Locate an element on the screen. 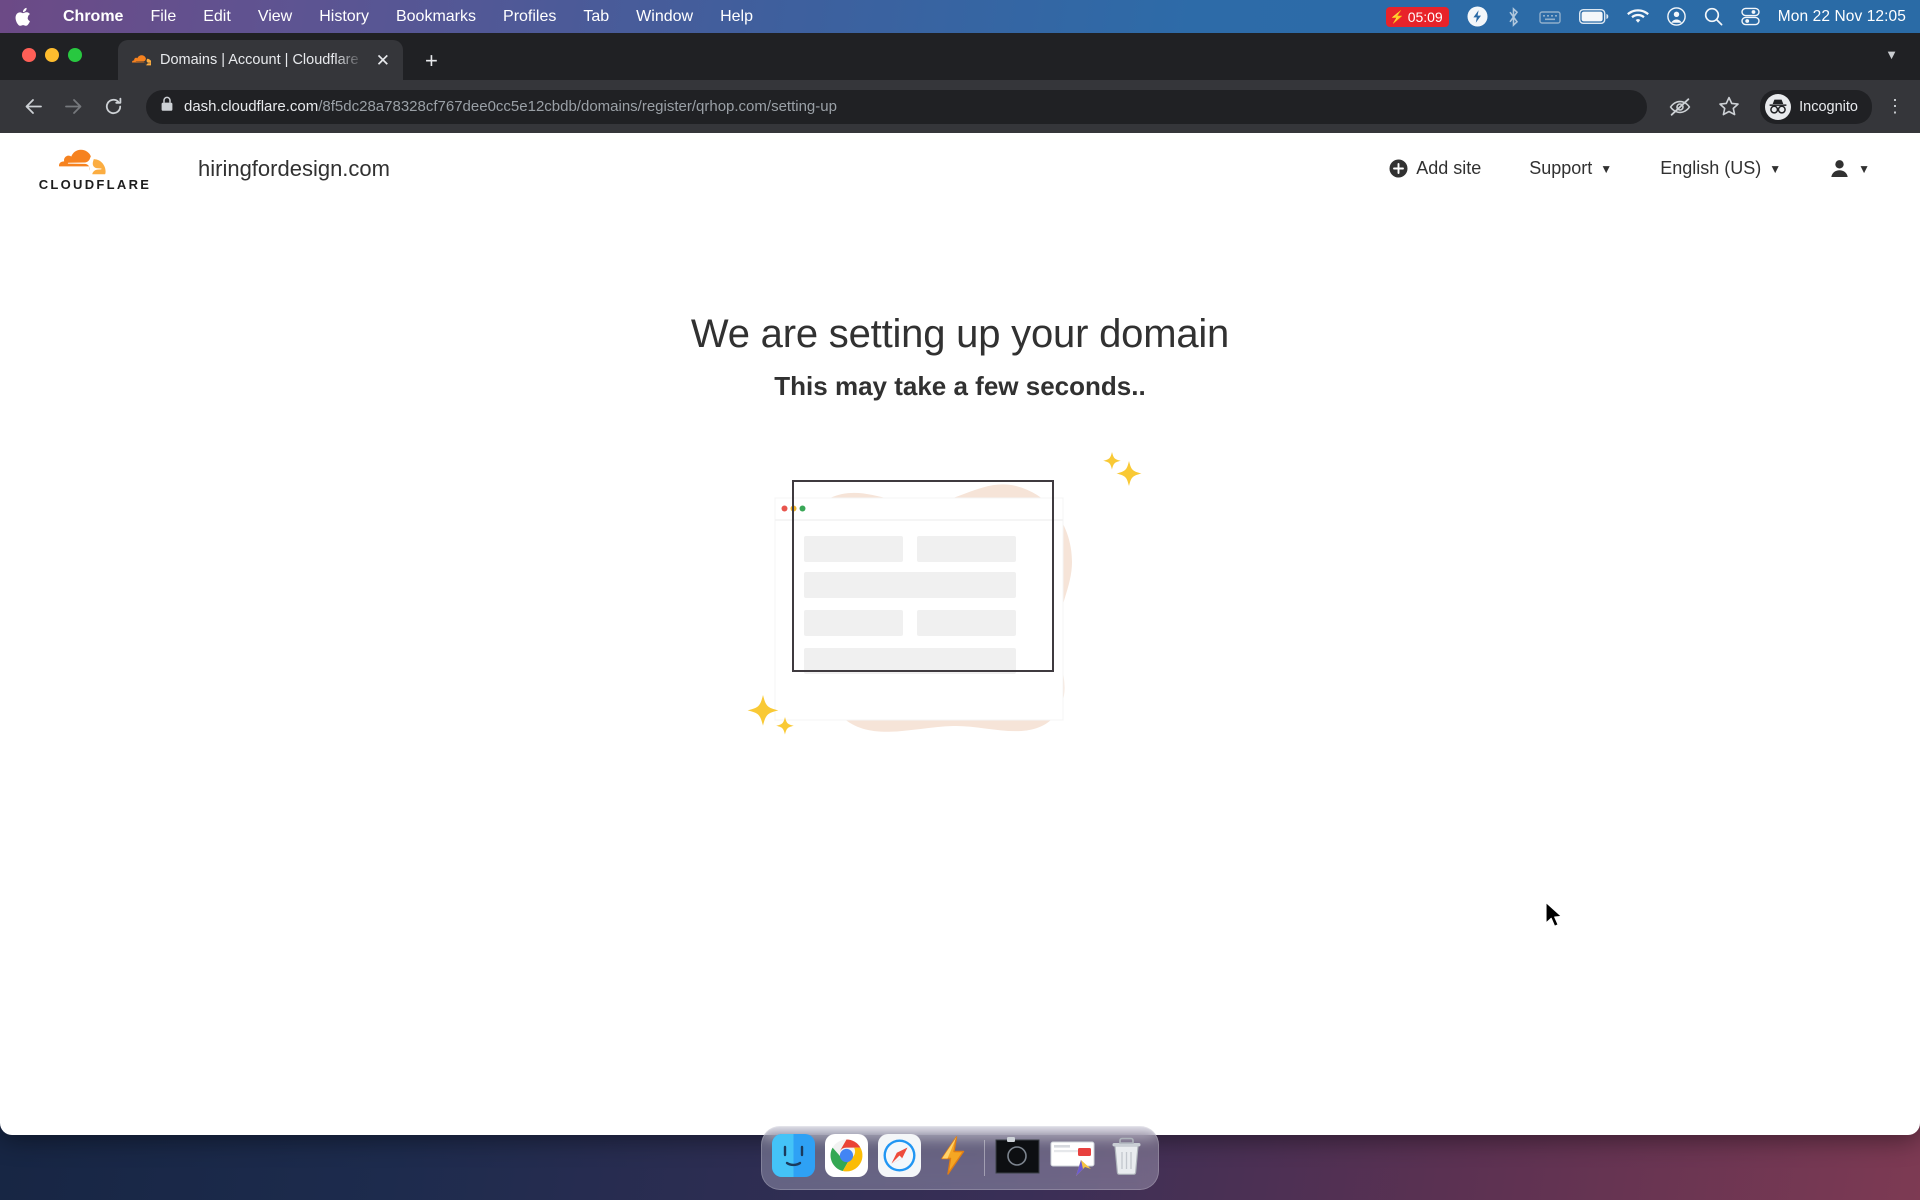 The width and height of the screenshot is (1920, 1200). apple-logo-icon is located at coordinates (25, 17).